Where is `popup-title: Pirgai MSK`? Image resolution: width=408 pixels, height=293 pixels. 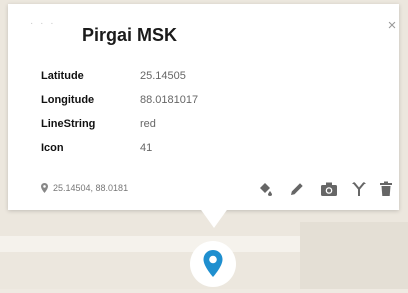 popup-title: Pirgai MSK is located at coordinates (130, 35).